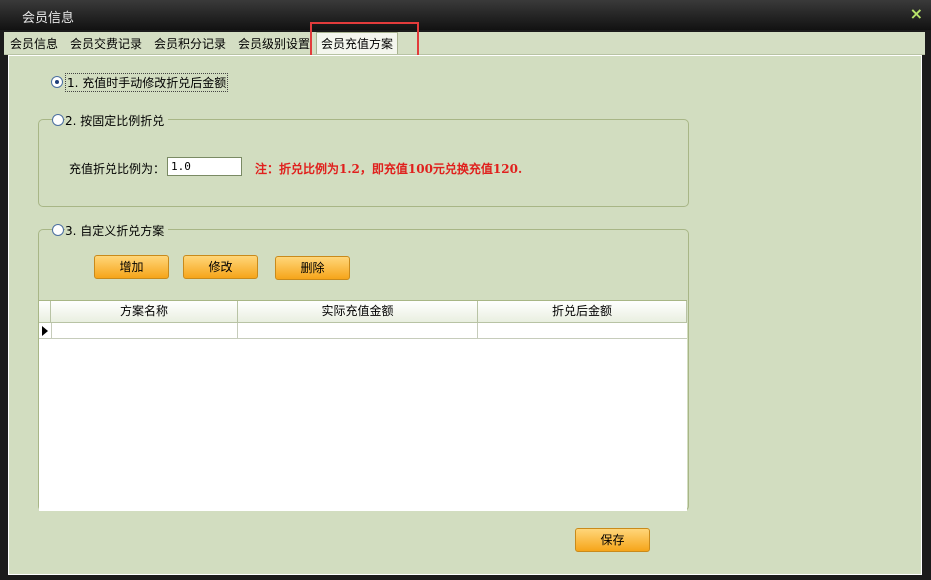 The height and width of the screenshot is (580, 931). I want to click on cell-plan-name, so click(144, 330).